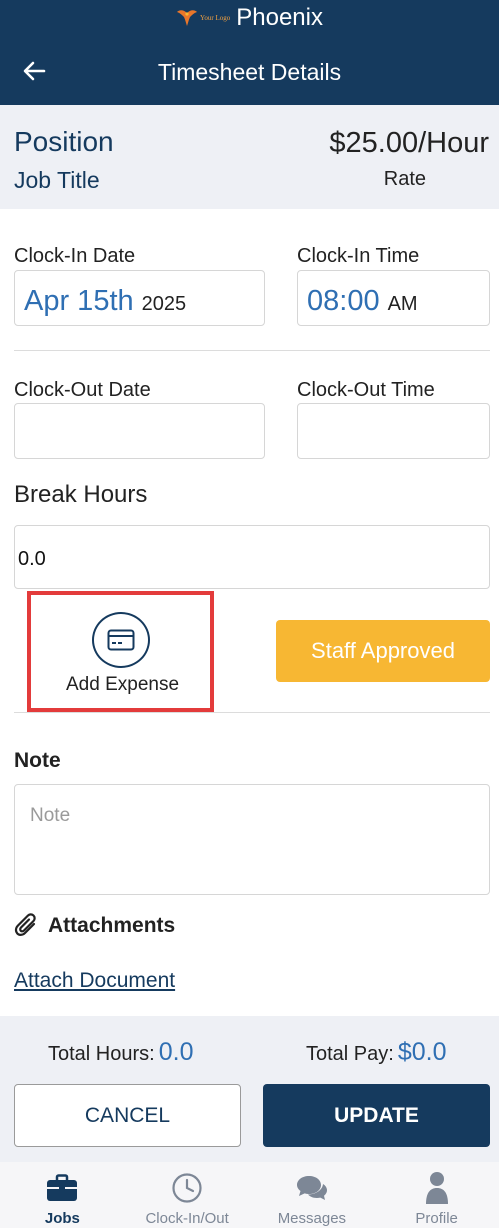 The image size is (499, 1228). What do you see at coordinates (312, 1188) in the screenshot?
I see `chat-bubbles-icon` at bounding box center [312, 1188].